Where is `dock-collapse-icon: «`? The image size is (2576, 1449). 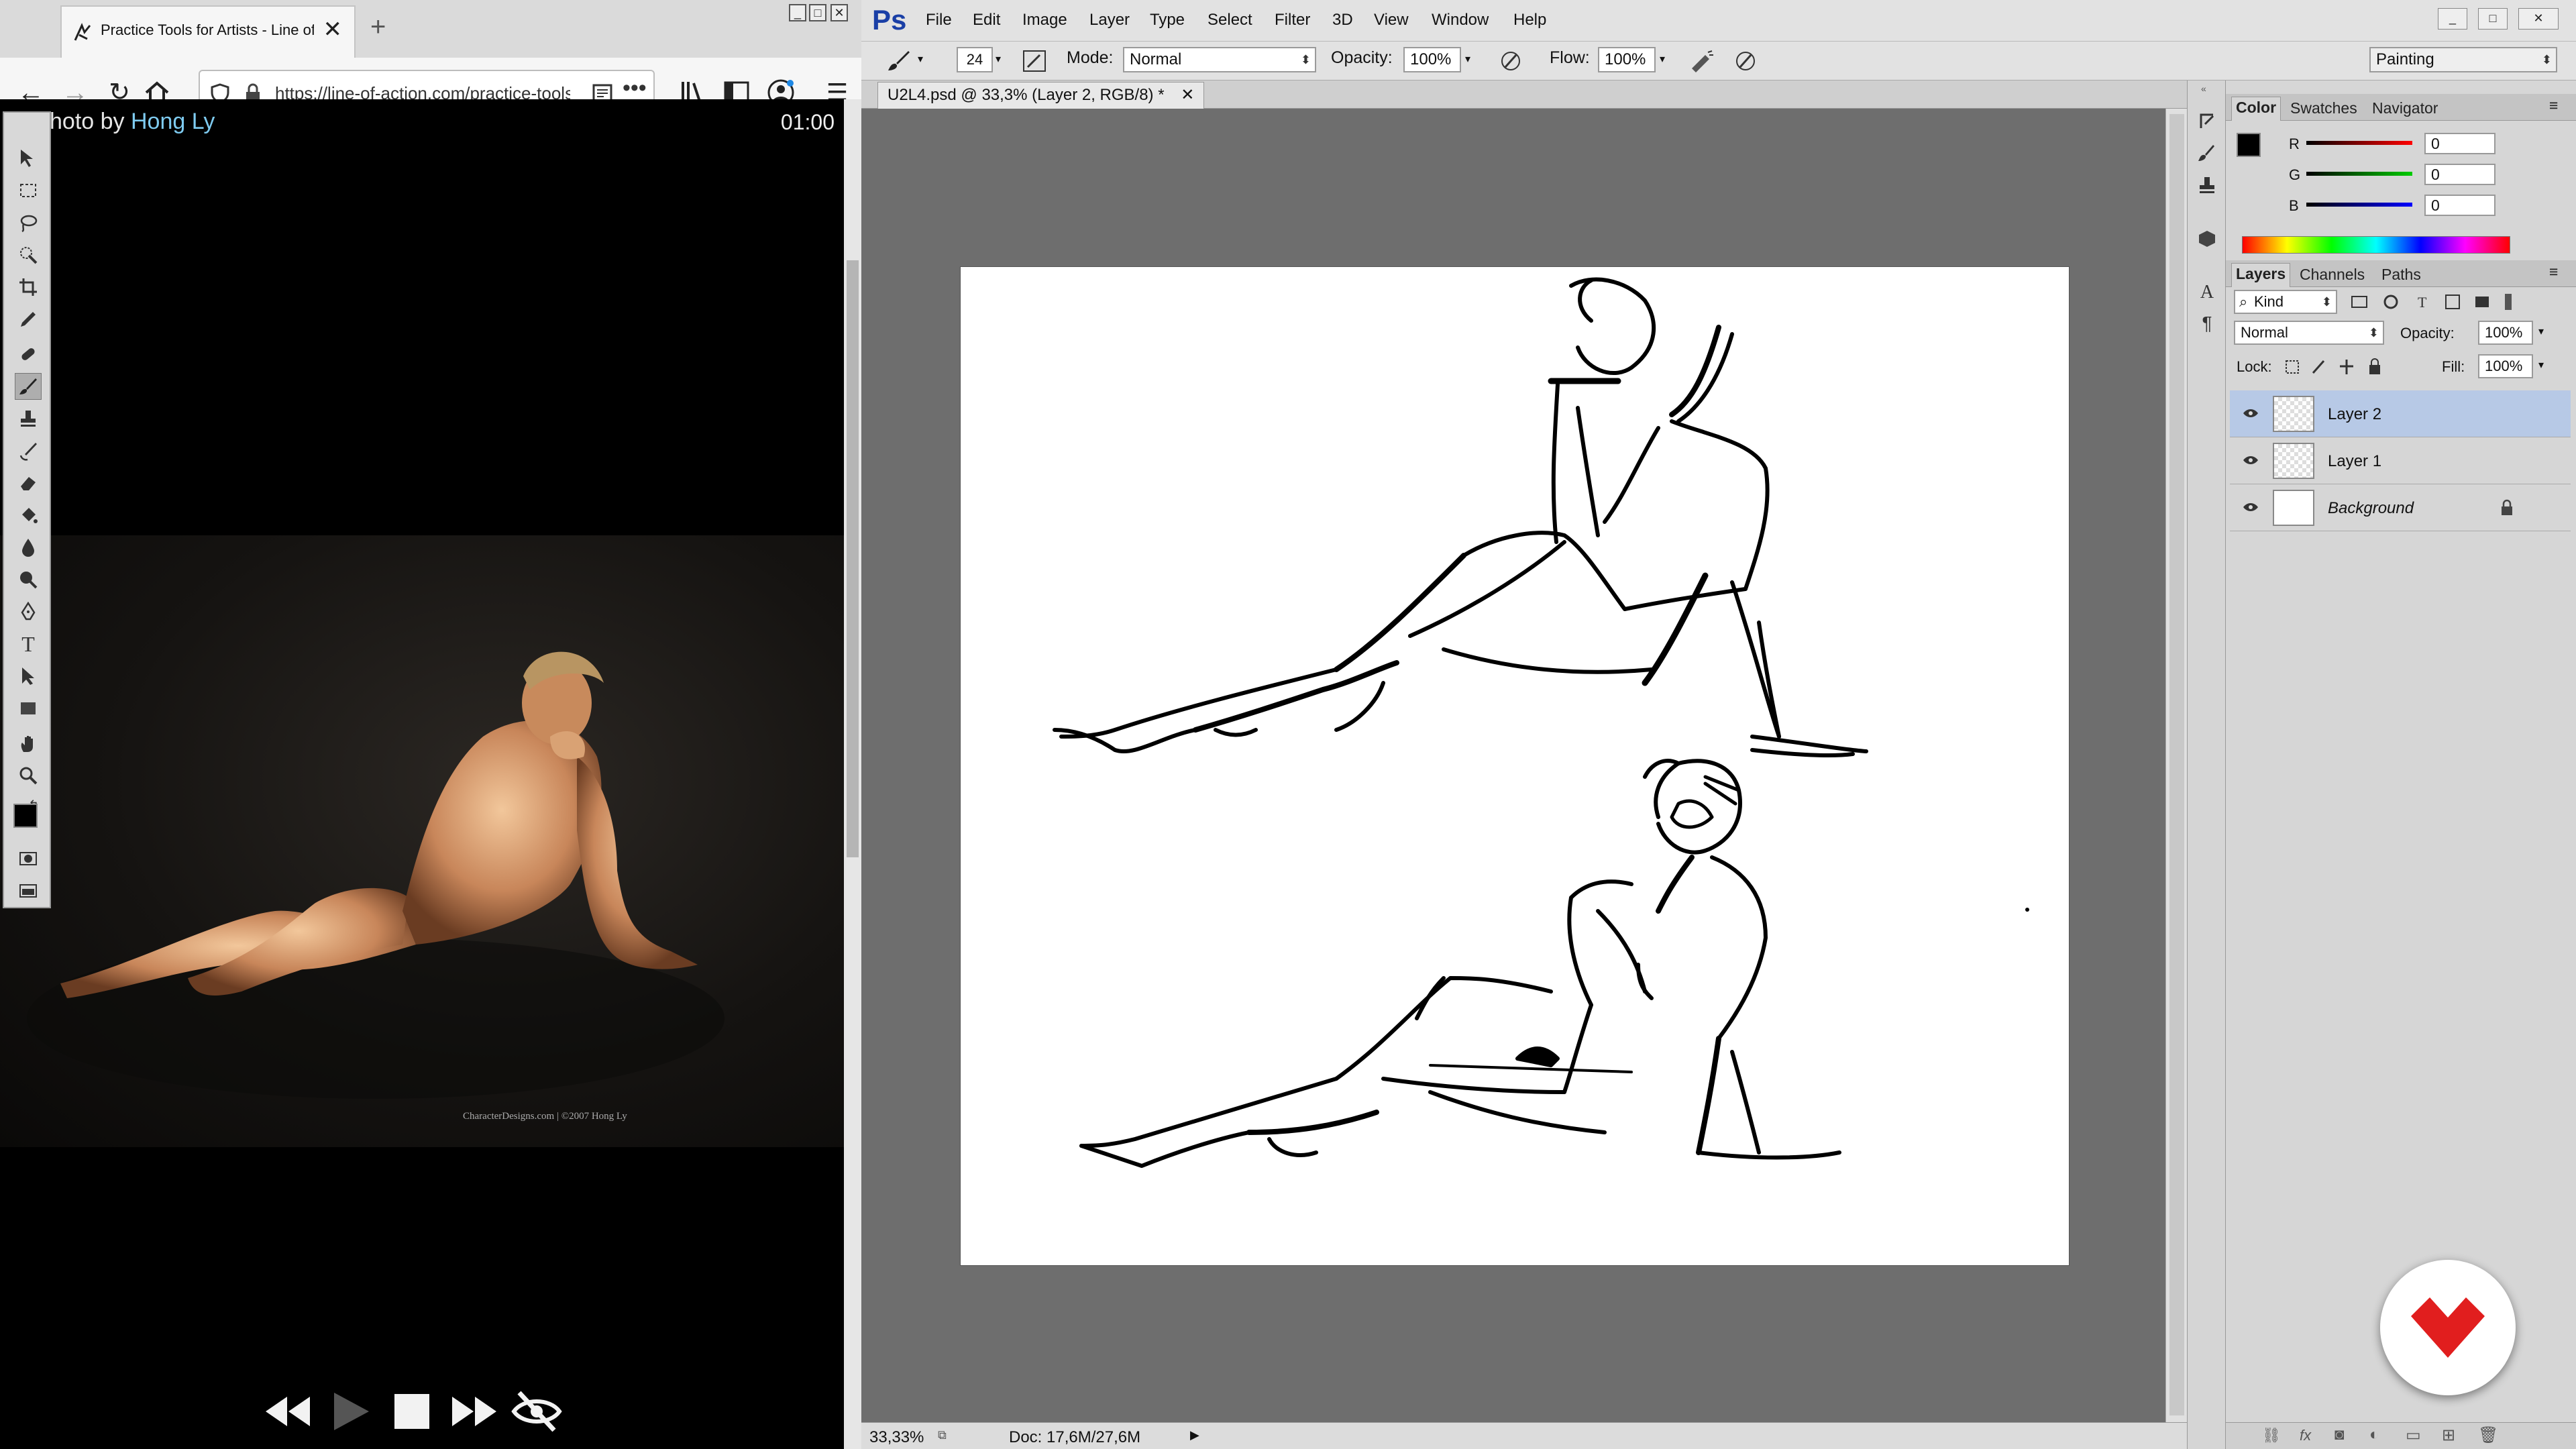
dock-collapse-icon: « is located at coordinates (2203, 88).